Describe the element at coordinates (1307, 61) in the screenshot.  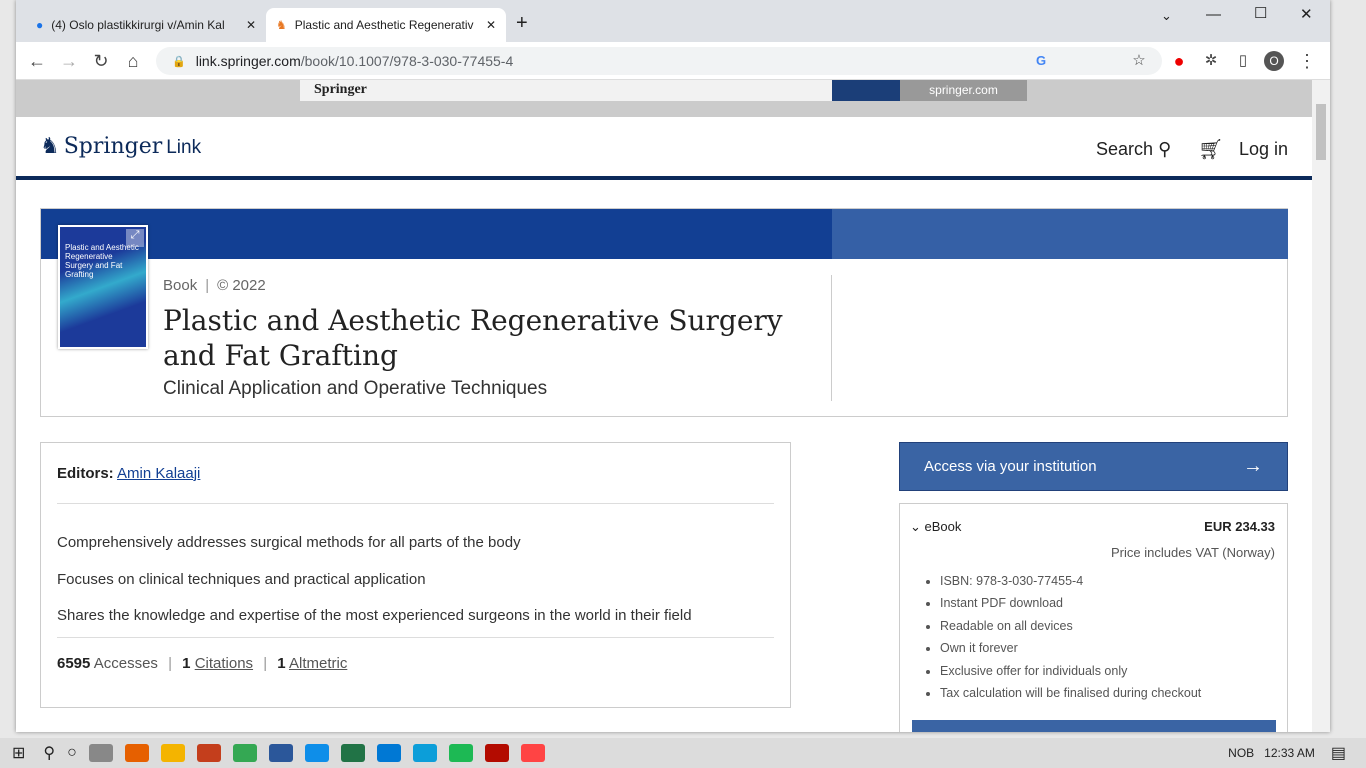
I see `menu-icon: ⋮` at that location.